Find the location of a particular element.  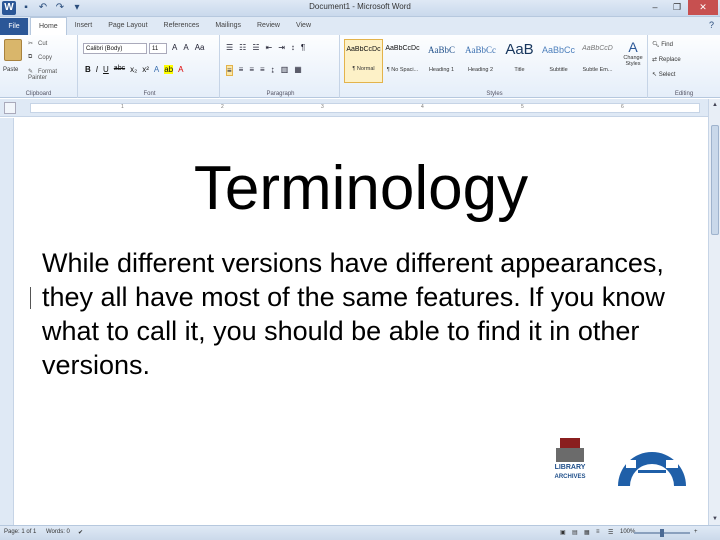

style-normal: AaBbCcDc ¶ Normal is located at coordinates (363, 61).